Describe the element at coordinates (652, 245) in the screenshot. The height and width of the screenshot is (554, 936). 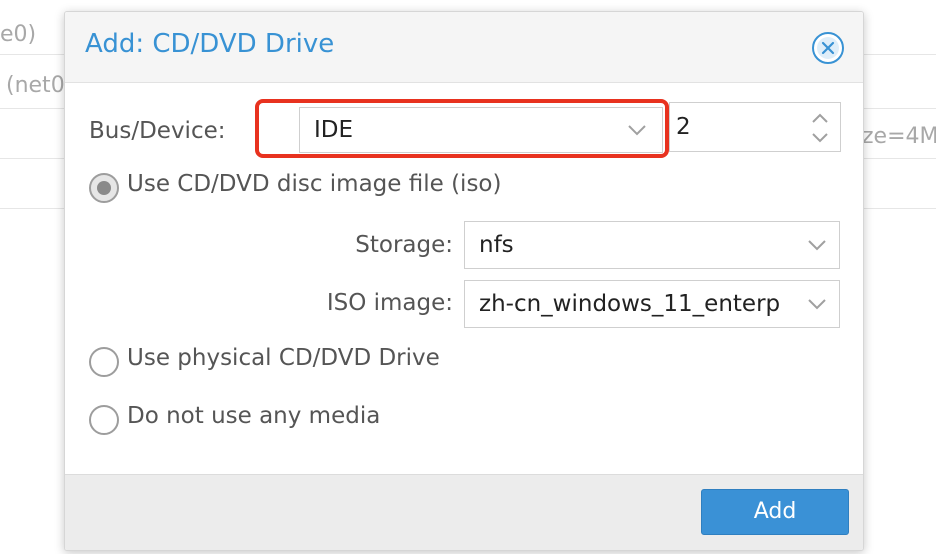
I see `storage-select: nfs` at that location.